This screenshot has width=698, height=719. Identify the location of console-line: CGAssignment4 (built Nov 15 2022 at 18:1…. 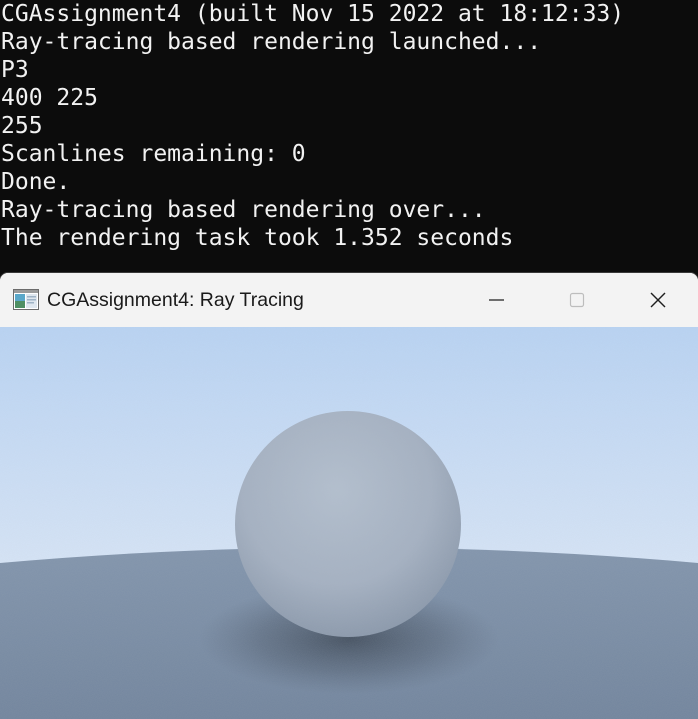
(313, 14).